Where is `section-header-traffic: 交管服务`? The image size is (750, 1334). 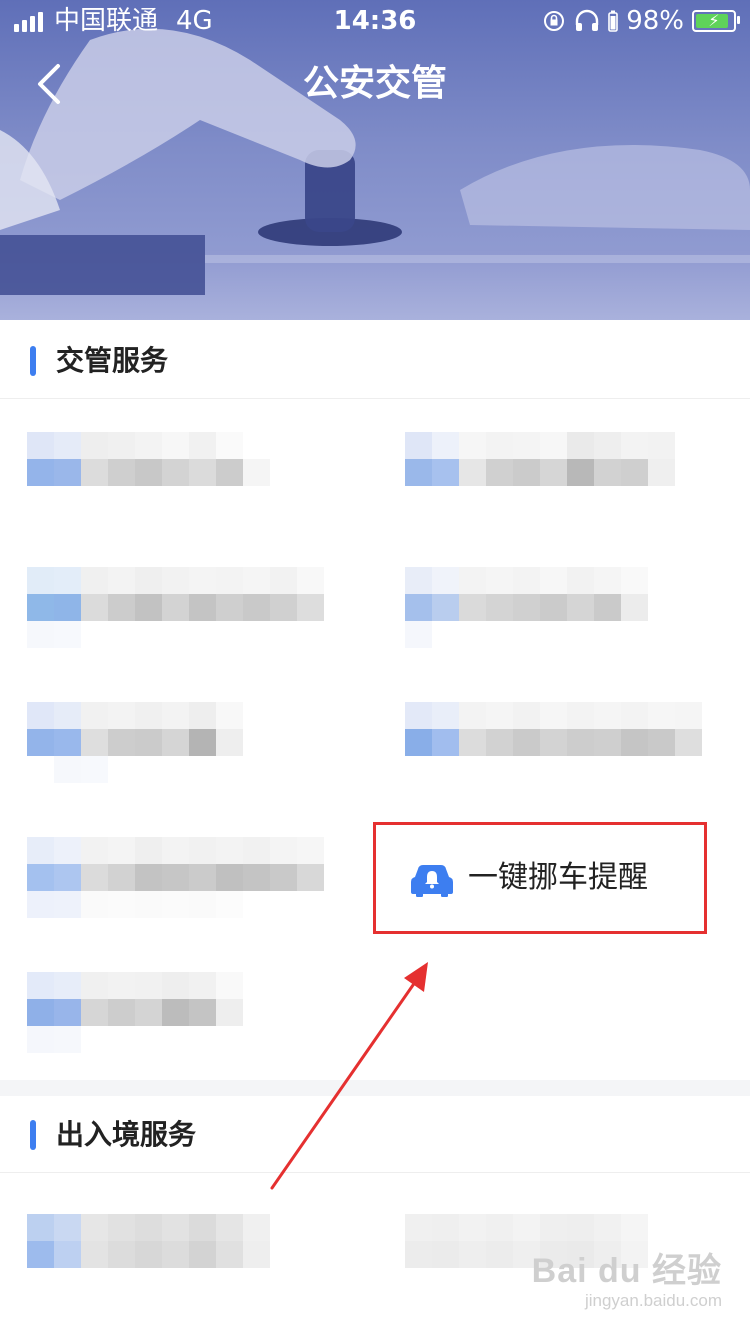 section-header-traffic: 交管服务 is located at coordinates (375, 360).